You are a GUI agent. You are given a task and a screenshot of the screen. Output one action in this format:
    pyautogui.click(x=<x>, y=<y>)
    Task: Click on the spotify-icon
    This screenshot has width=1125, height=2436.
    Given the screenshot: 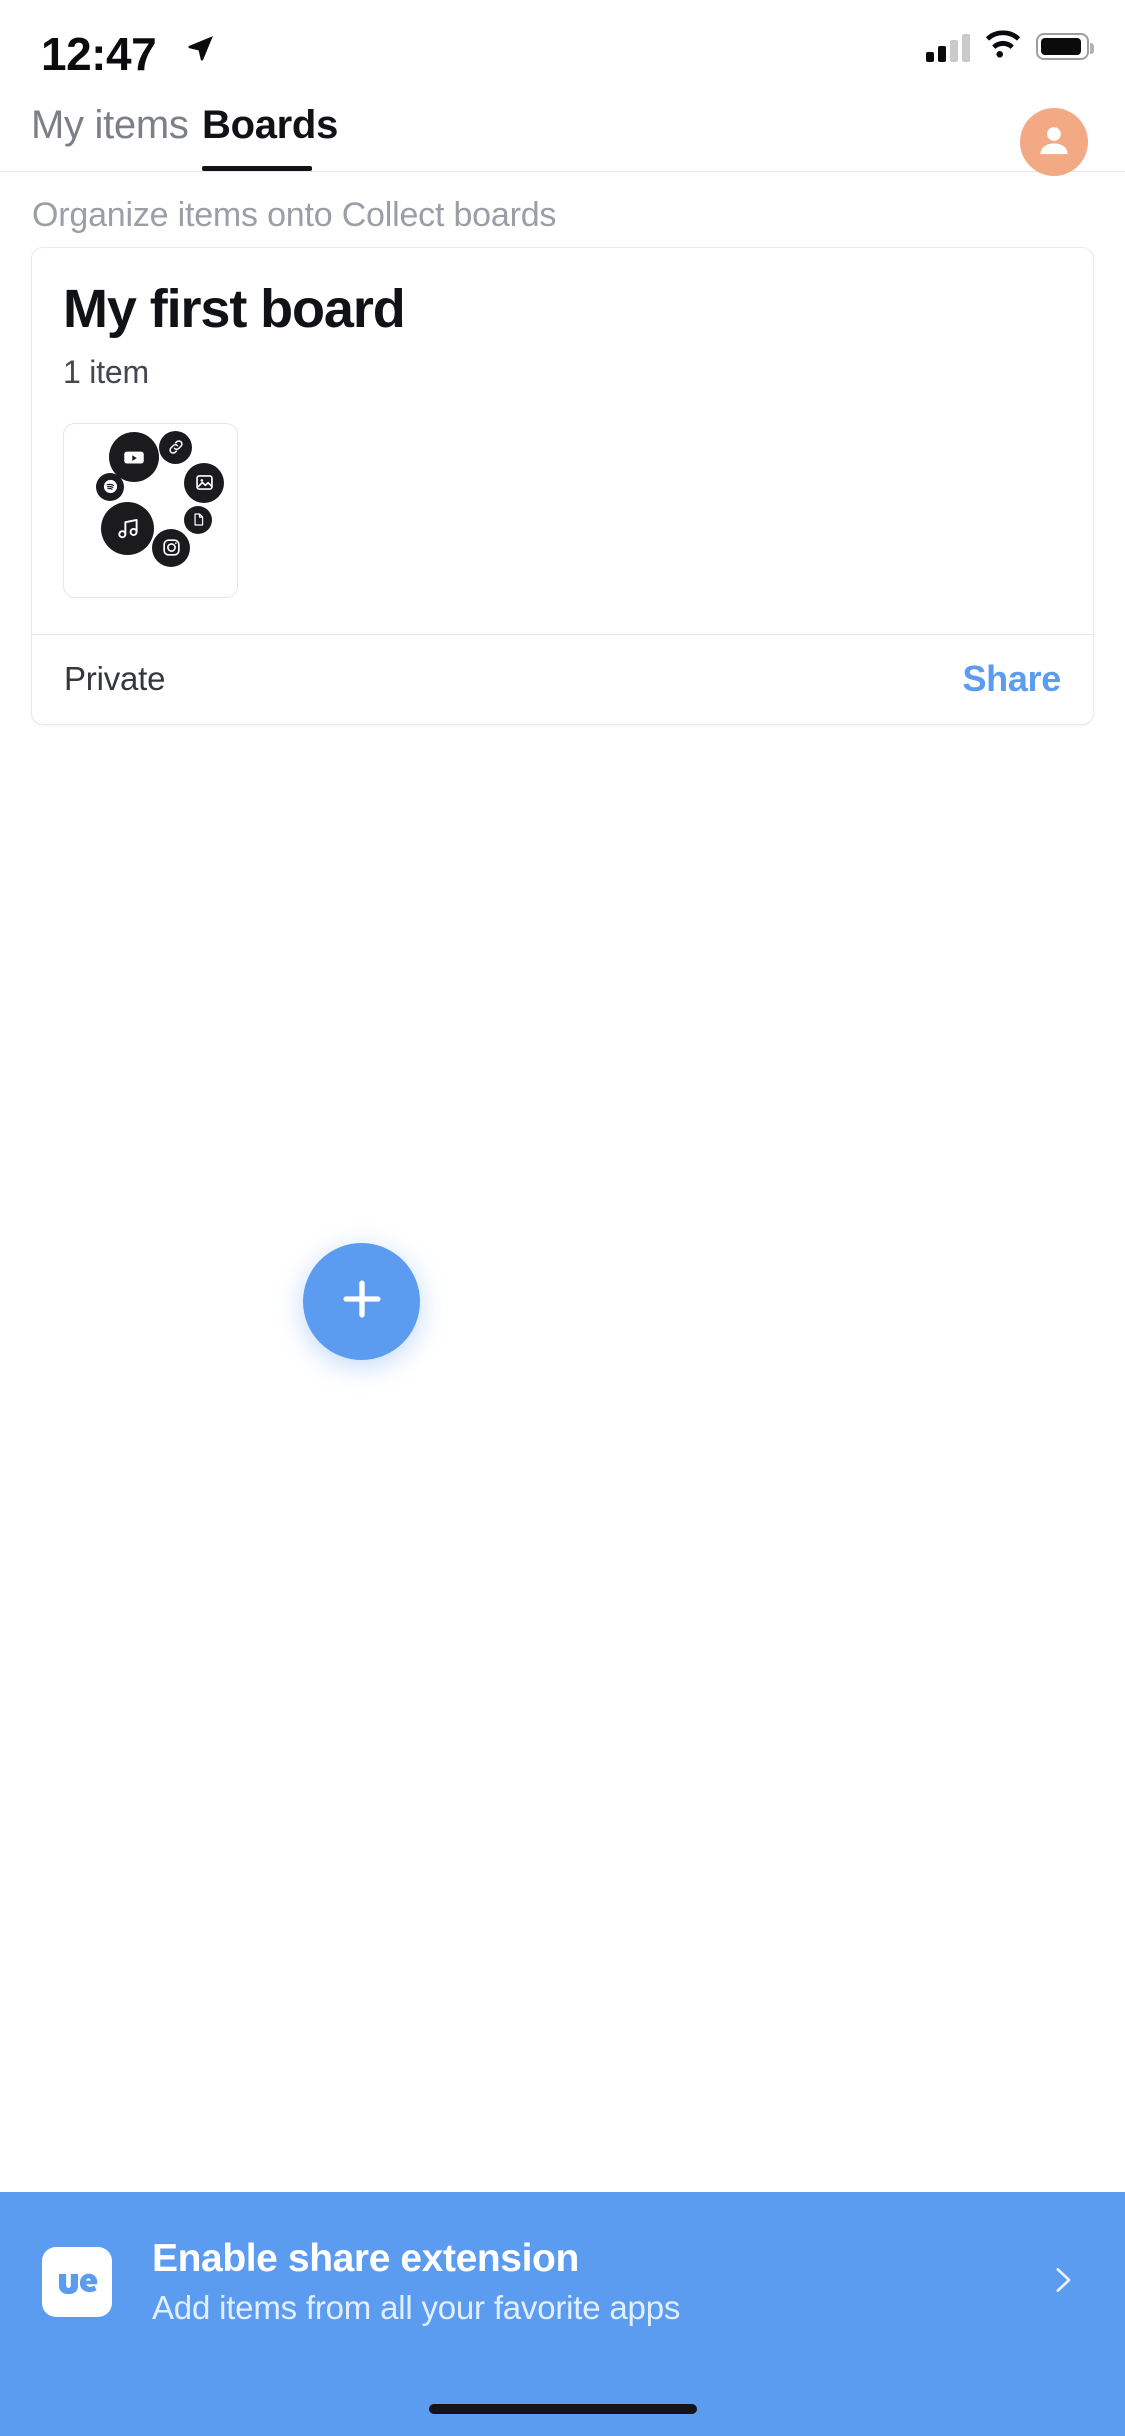 What is the action you would take?
    pyautogui.click(x=110, y=486)
    